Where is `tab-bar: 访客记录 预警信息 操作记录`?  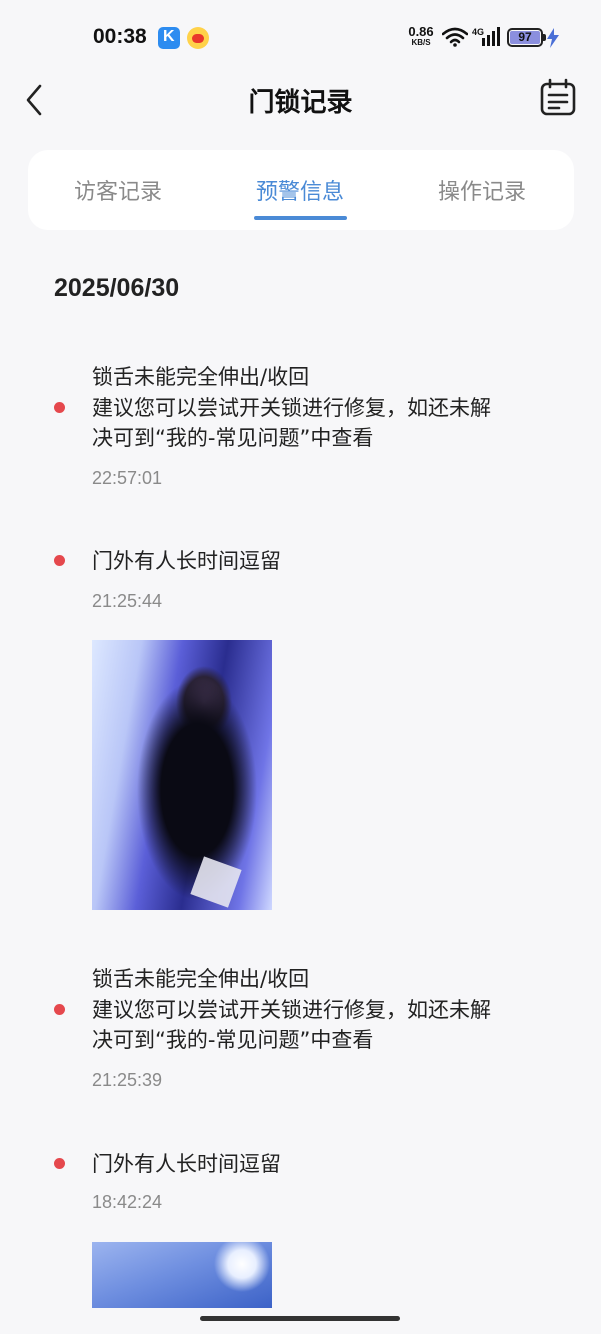 tab-bar: 访客记录 预警信息 操作记录 is located at coordinates (301, 190).